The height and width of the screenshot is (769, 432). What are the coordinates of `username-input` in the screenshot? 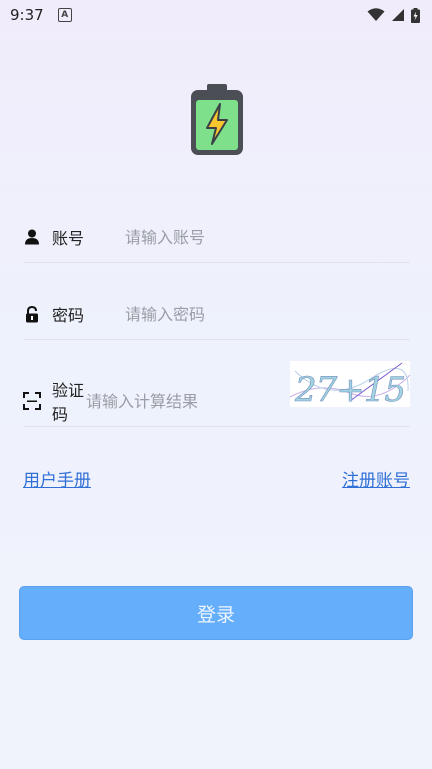 It's located at (267, 237).